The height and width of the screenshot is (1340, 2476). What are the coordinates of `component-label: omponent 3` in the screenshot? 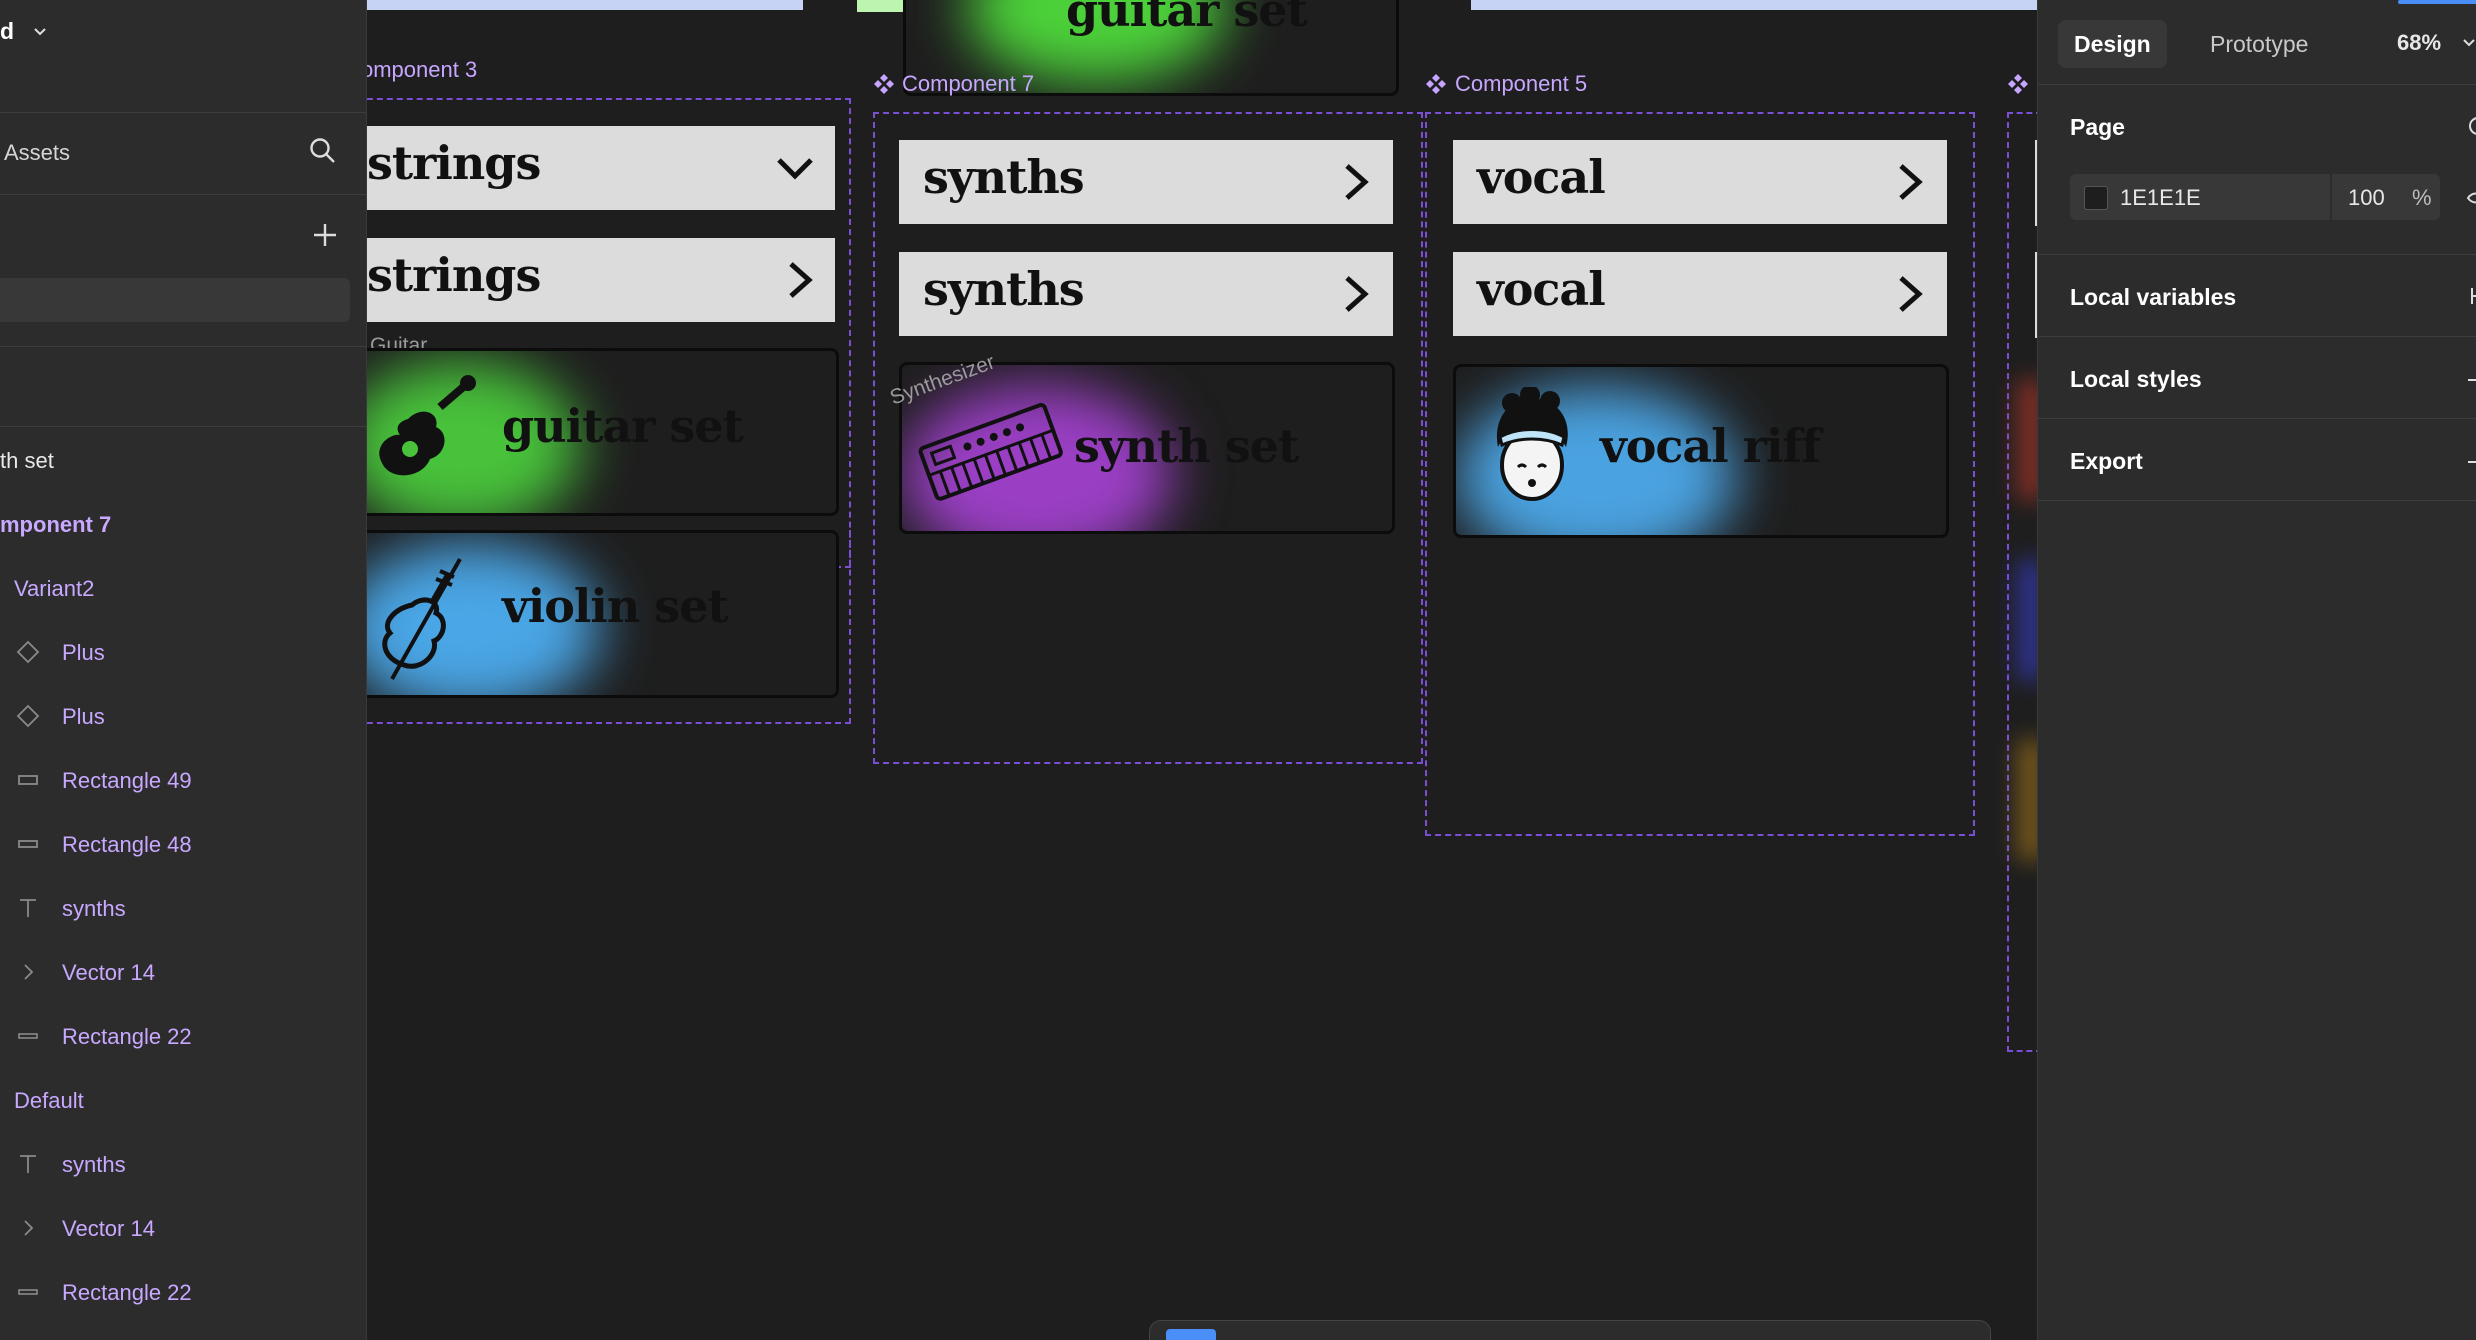 It's located at (422, 70).